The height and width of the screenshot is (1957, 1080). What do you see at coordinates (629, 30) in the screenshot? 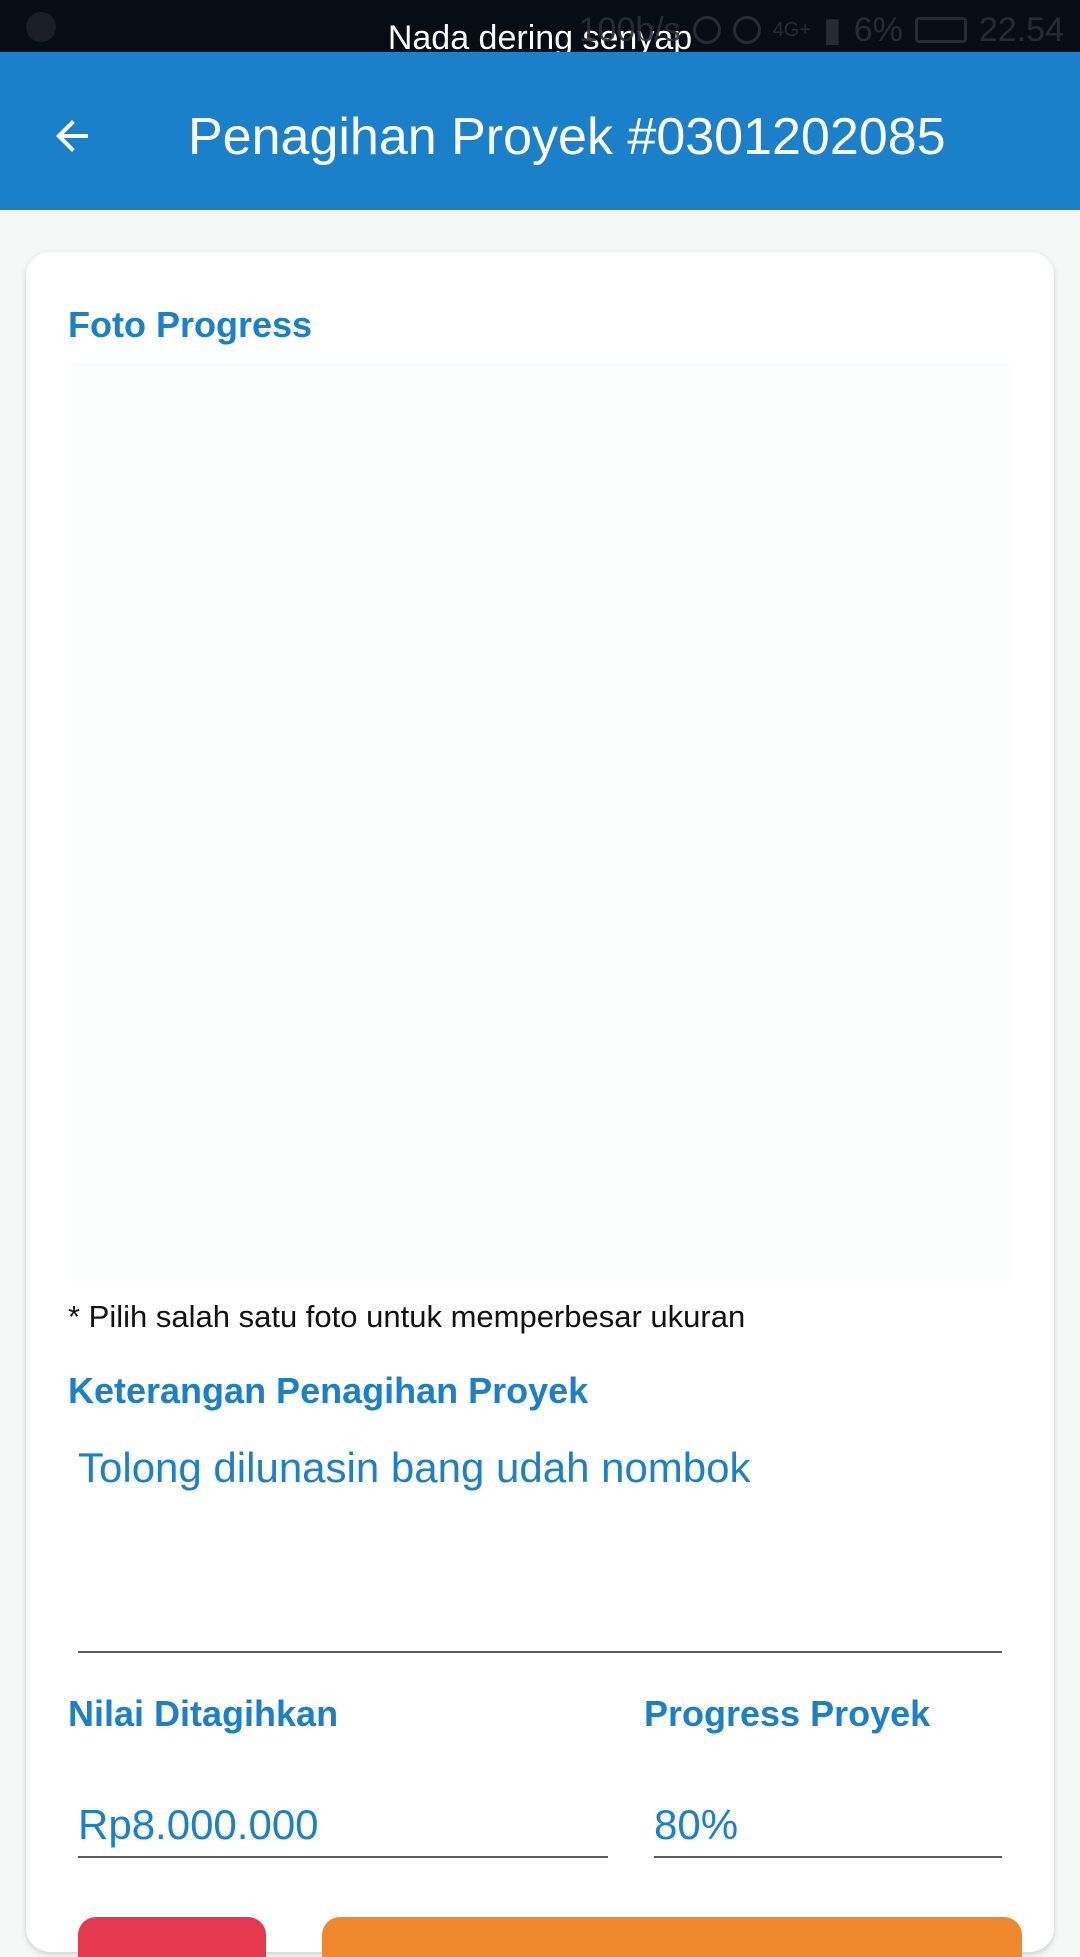
I see `network-speed: 100b/s` at bounding box center [629, 30].